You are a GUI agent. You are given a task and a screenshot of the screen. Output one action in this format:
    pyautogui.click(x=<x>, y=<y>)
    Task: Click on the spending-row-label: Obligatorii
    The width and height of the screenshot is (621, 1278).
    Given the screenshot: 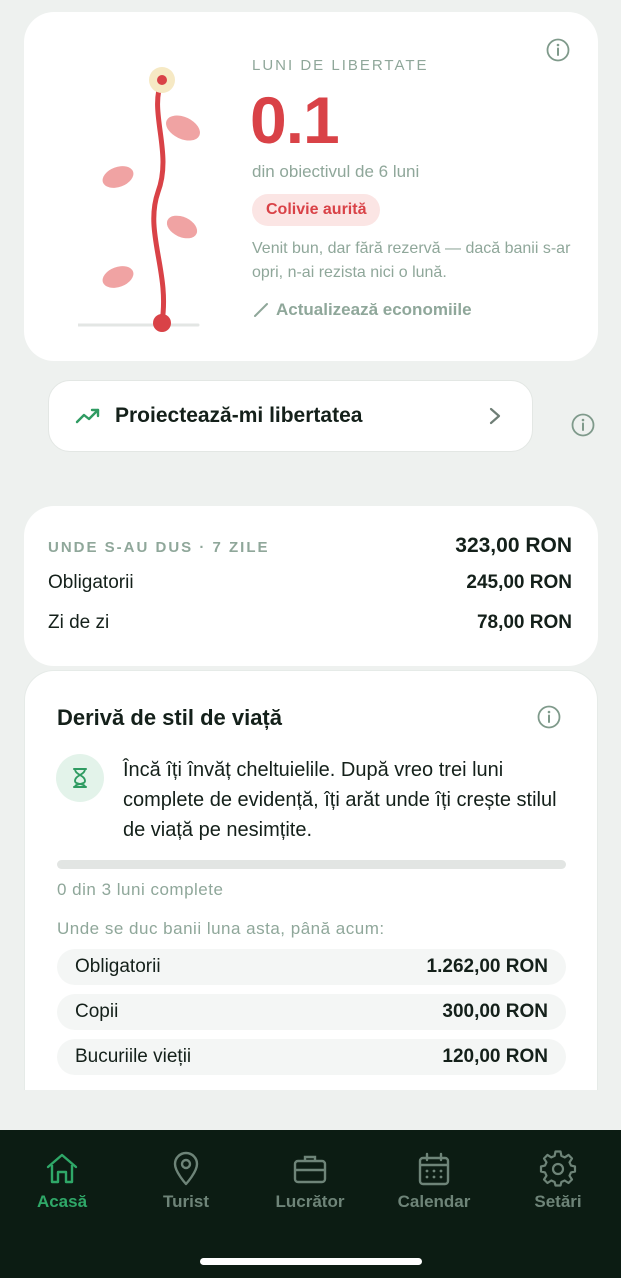 What is the action you would take?
    pyautogui.click(x=91, y=582)
    